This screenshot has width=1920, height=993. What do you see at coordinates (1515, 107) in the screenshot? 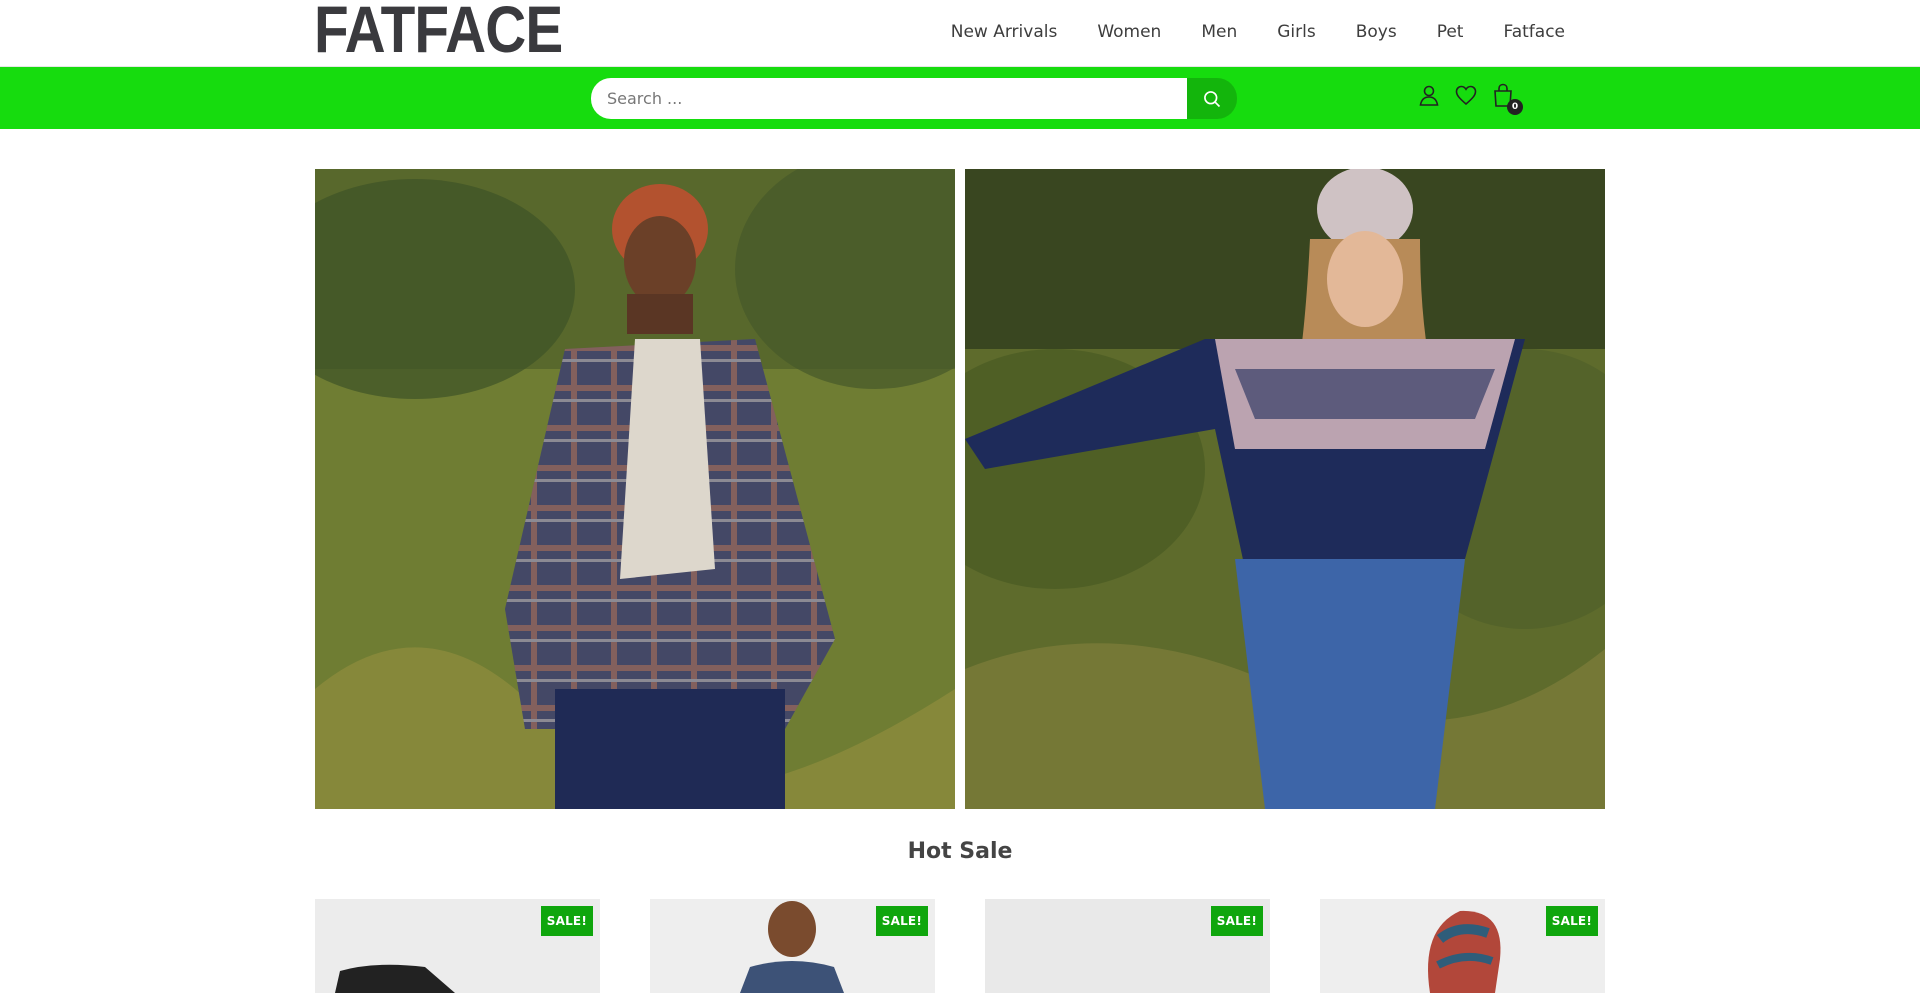
I see `cart-count-badge: 0` at bounding box center [1515, 107].